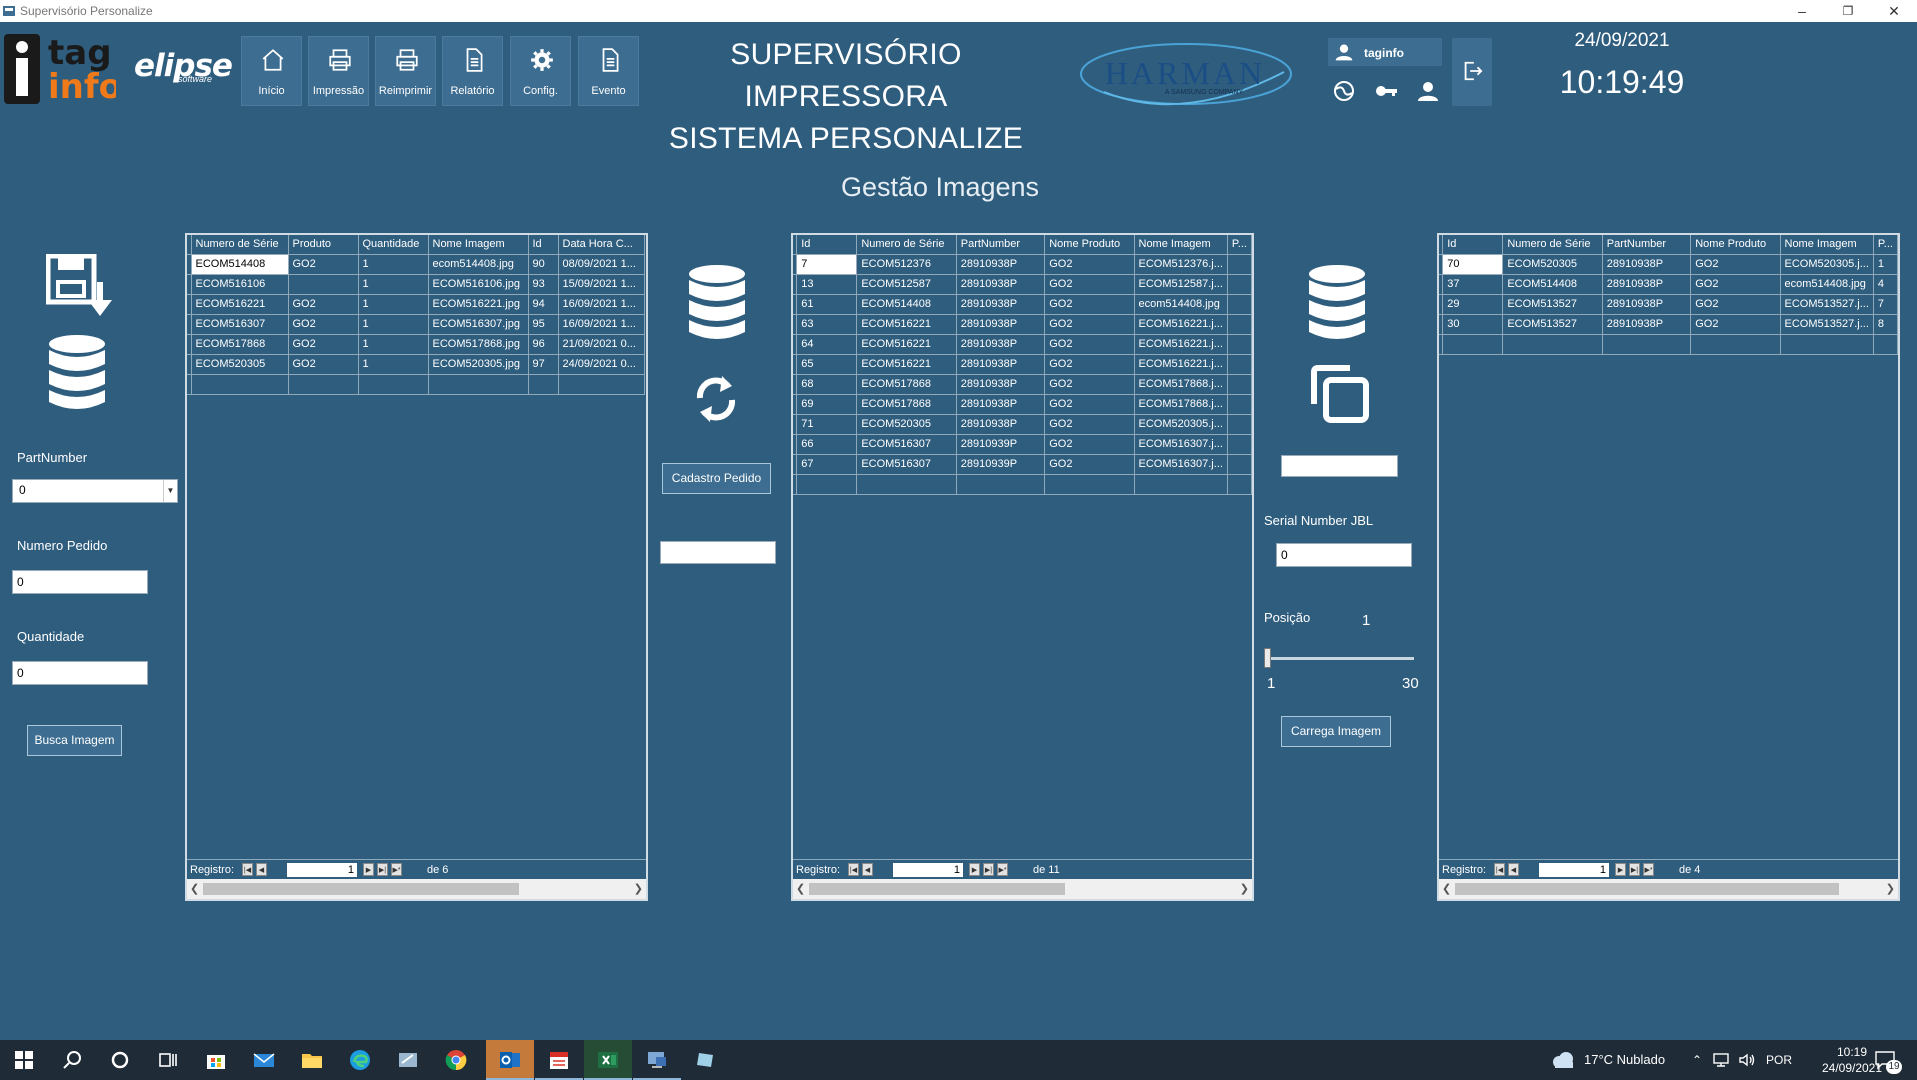  Describe the element at coordinates (1668, 324) in the screenshot. I see `table-row: 30 ECOM513527 28910938P GO2 ECOM513527.j... 8` at that location.